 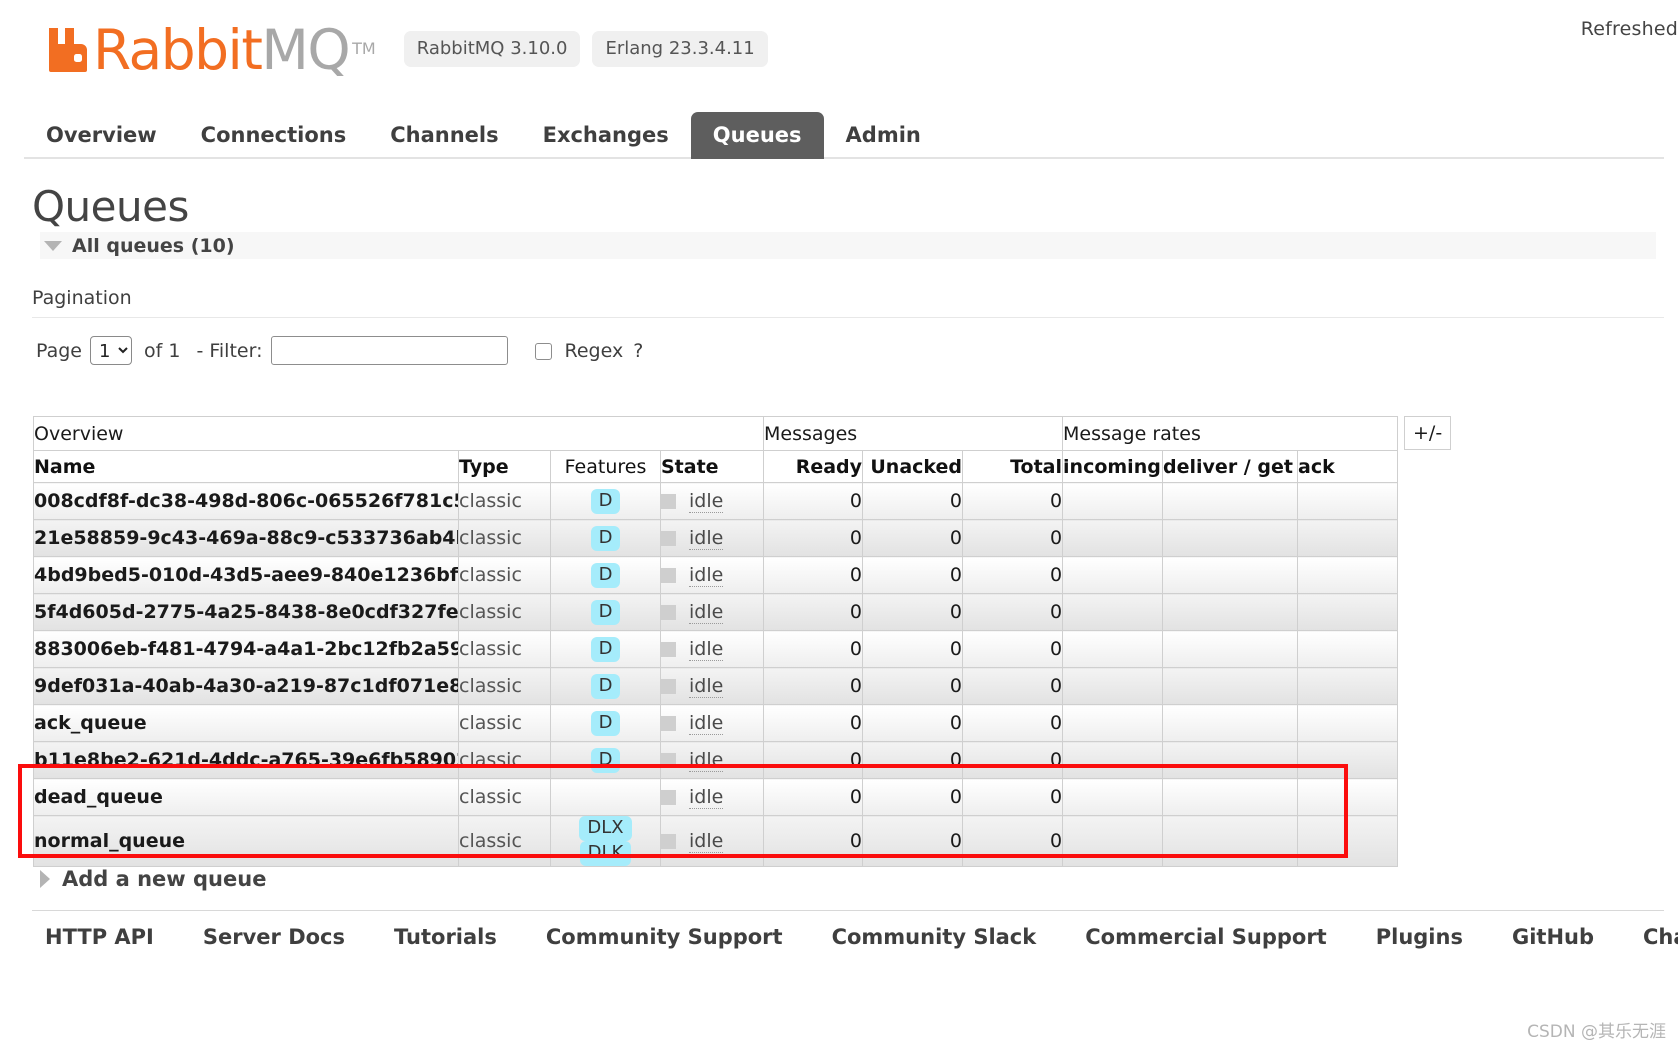 I want to click on tab-admin: Admin, so click(x=883, y=135).